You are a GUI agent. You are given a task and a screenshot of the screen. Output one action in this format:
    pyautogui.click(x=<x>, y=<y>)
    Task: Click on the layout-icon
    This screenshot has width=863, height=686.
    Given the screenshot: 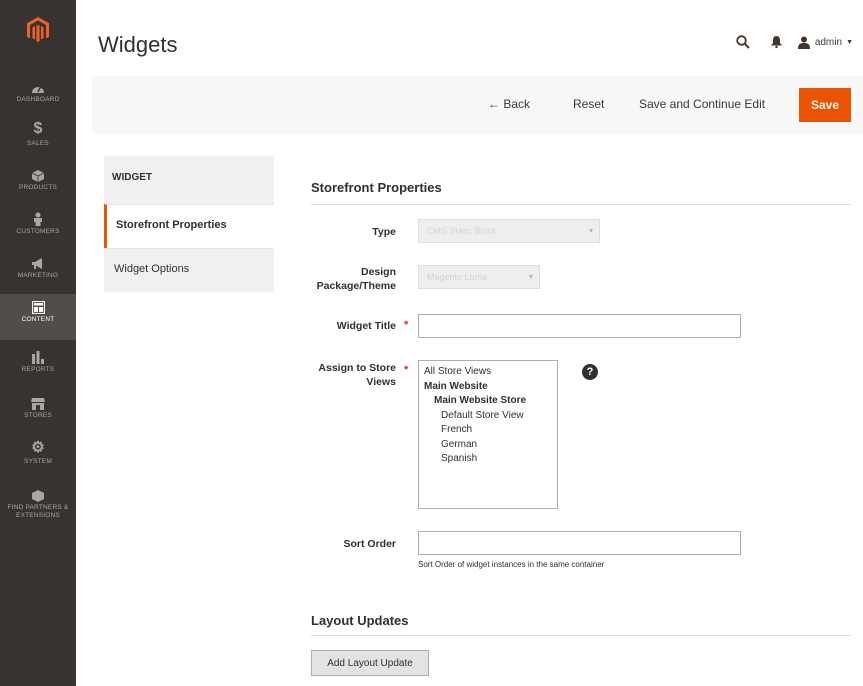 What is the action you would take?
    pyautogui.click(x=38, y=304)
    